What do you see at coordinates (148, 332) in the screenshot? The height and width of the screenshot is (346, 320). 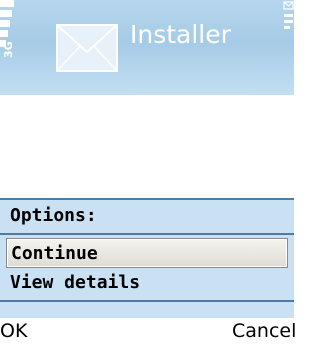 I see `softkey-bar: OK Cancel` at bounding box center [148, 332].